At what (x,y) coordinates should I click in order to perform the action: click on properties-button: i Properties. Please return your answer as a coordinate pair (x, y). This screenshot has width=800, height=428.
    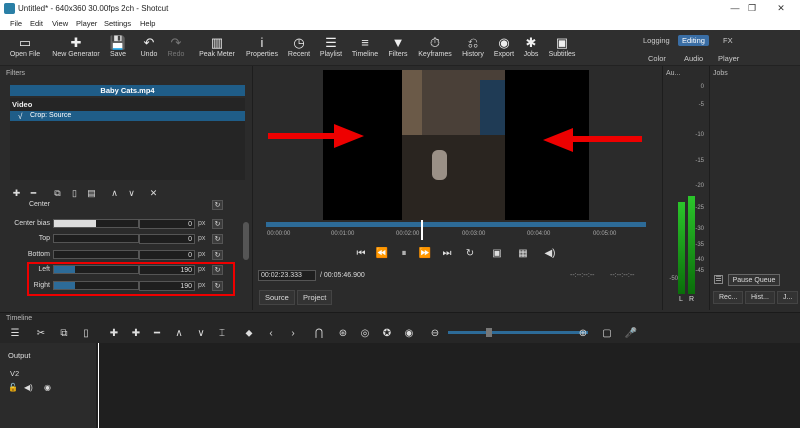
    Looking at the image, I should click on (262, 46).